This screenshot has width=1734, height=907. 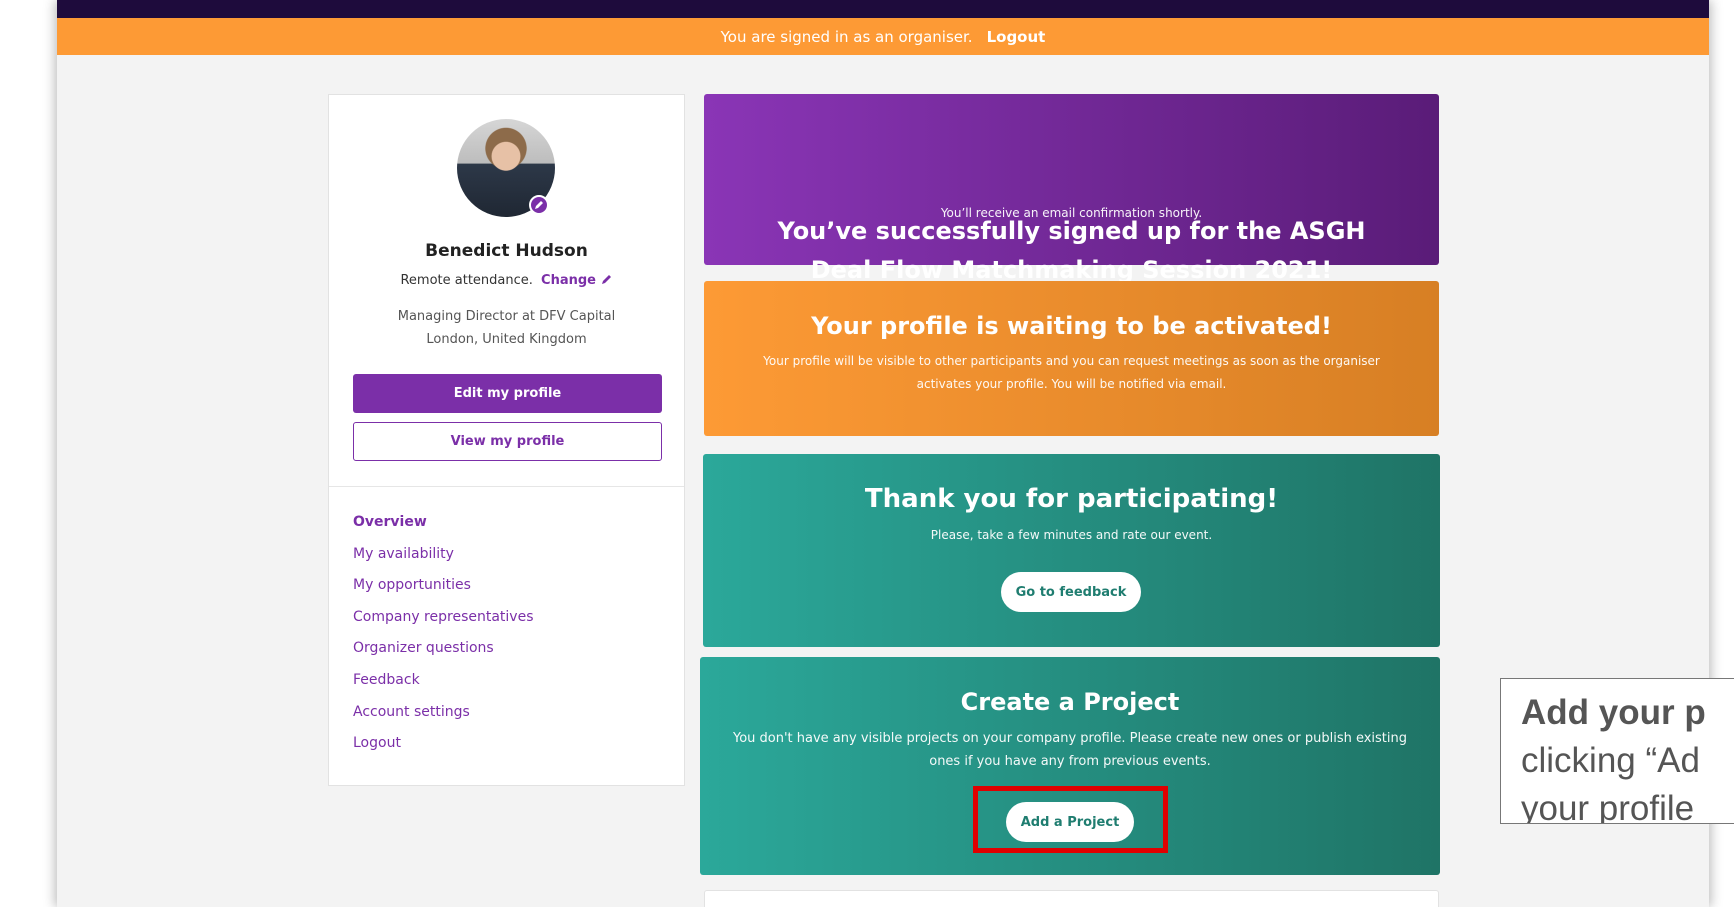 I want to click on role-title: Managing Director at DFV Capital, so click(x=506, y=316).